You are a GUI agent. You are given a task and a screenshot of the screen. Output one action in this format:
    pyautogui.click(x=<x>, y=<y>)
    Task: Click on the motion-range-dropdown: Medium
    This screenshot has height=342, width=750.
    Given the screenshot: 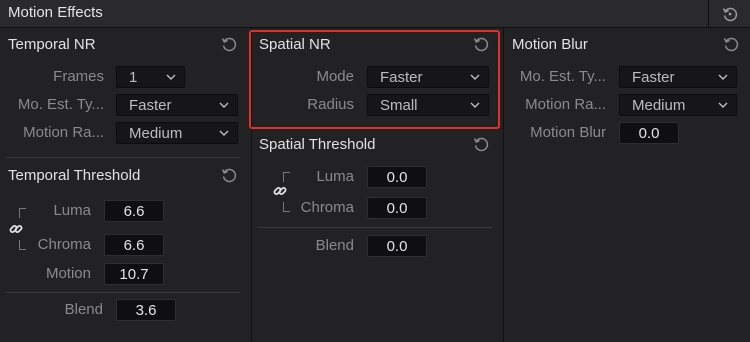 What is the action you would take?
    pyautogui.click(x=177, y=133)
    